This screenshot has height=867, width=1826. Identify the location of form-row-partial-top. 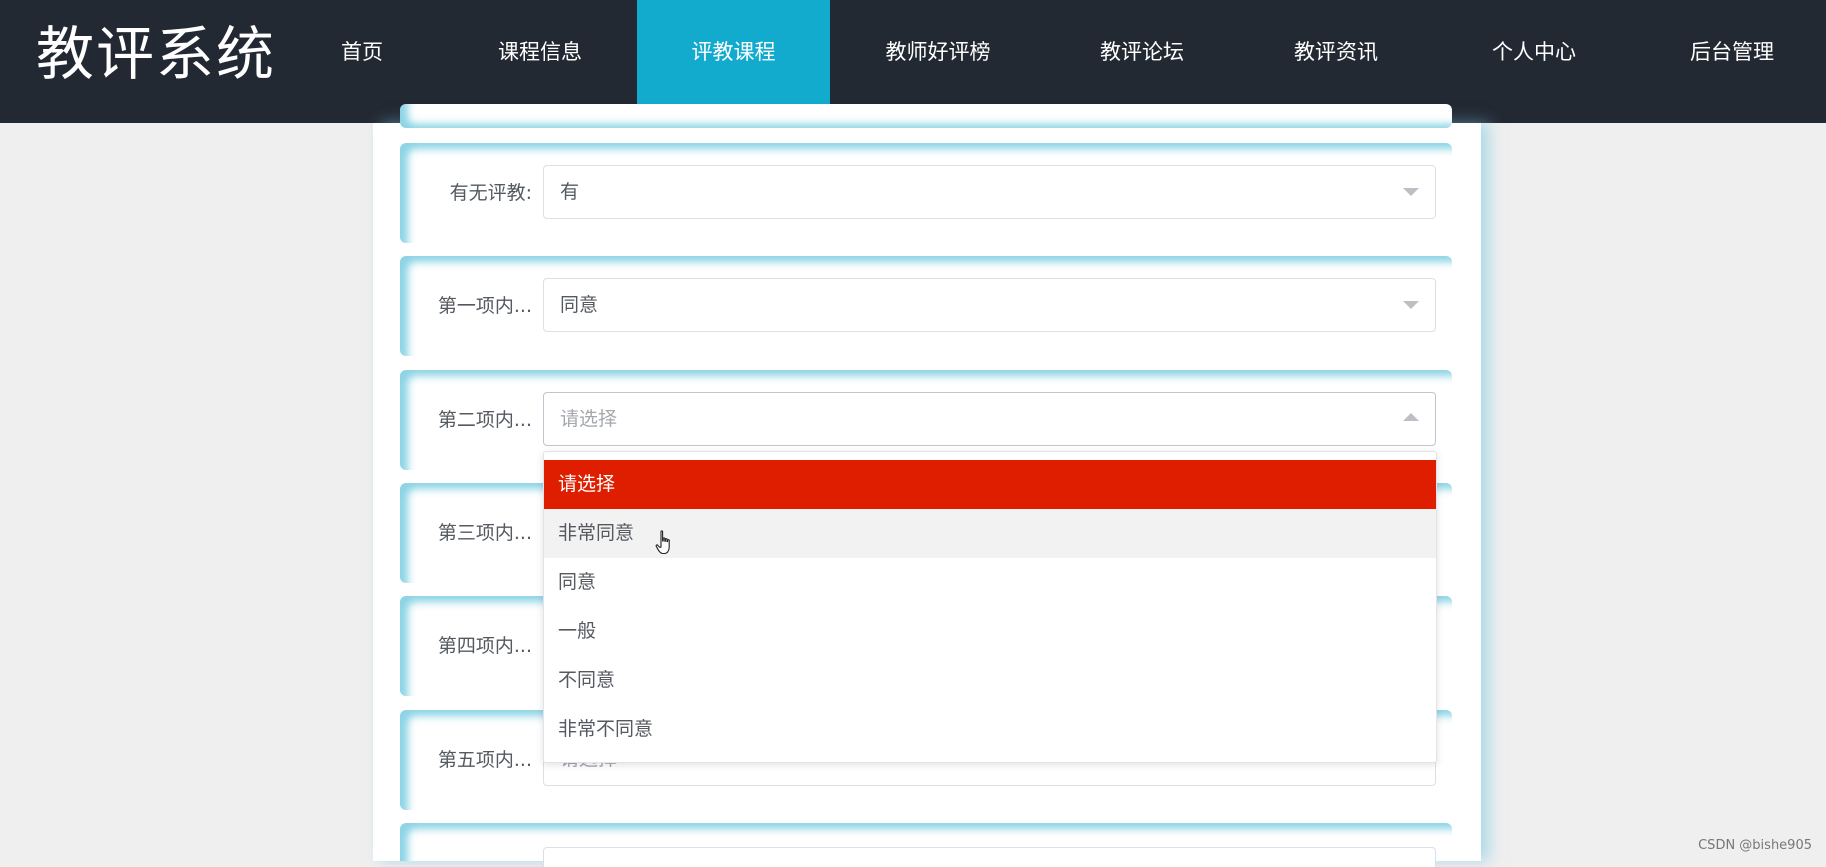
(926, 116).